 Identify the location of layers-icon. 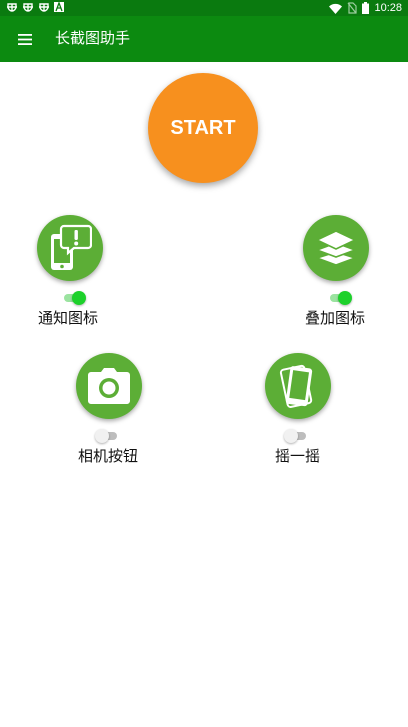
(336, 248).